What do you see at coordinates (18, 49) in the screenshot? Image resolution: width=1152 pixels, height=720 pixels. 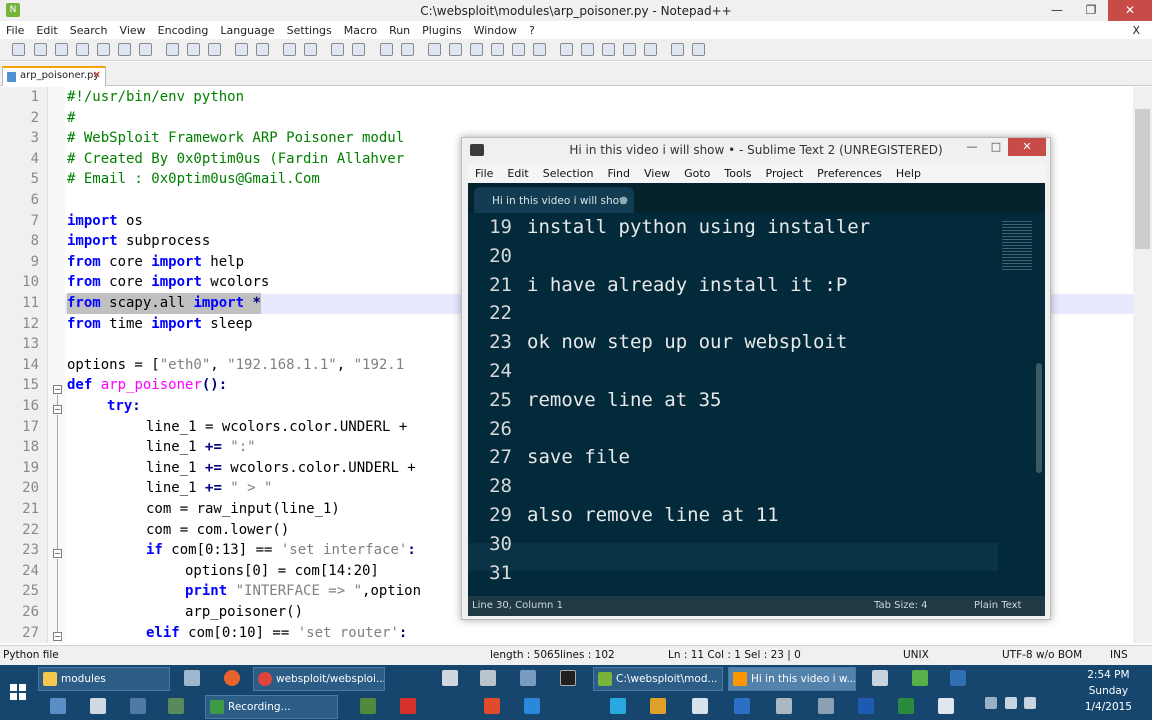 I see `new-file-icon` at bounding box center [18, 49].